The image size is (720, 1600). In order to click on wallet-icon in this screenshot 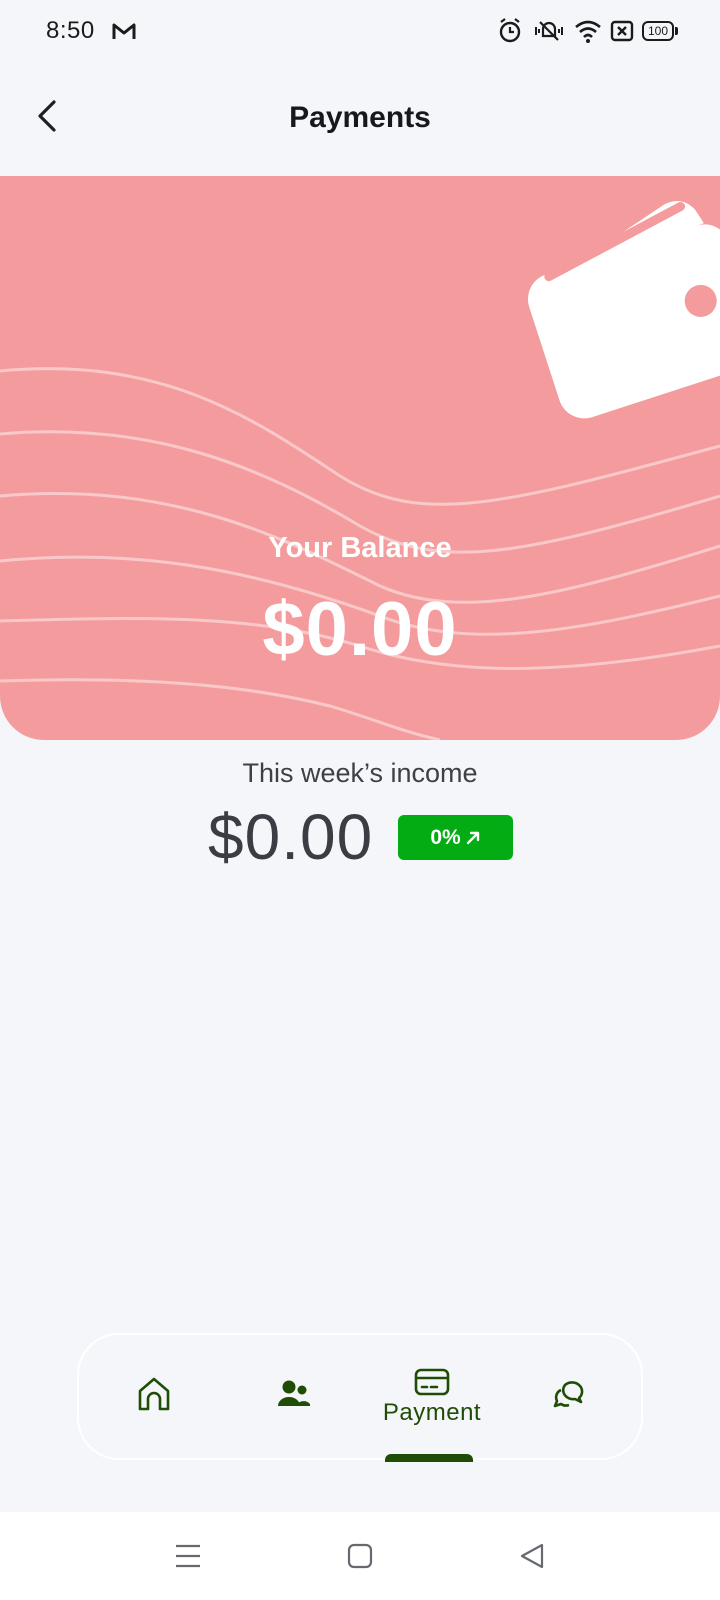, I will do `click(623, 310)`.